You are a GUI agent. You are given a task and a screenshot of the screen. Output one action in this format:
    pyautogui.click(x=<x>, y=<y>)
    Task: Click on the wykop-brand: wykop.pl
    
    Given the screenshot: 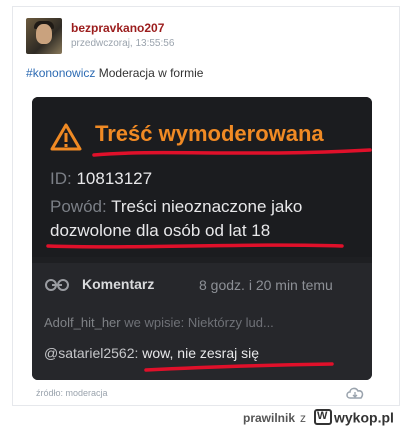 What is the action you would take?
    pyautogui.click(x=364, y=417)
    